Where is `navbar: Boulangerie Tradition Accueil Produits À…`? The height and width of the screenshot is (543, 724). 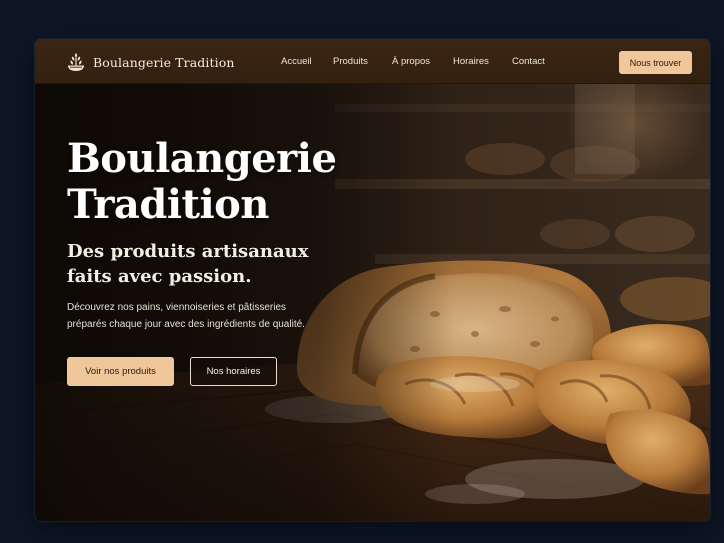 navbar: Boulangerie Tradition Accueil Produits À… is located at coordinates (372, 61).